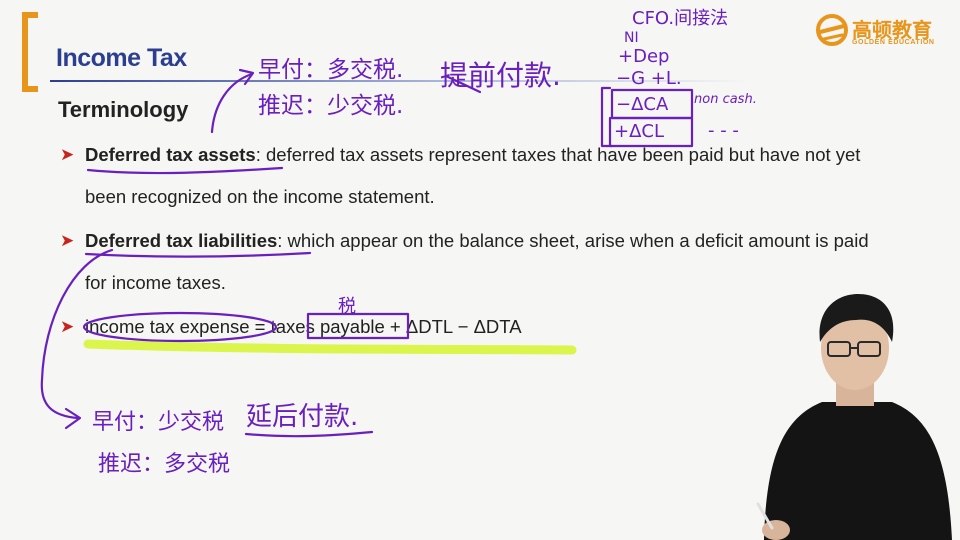 This screenshot has width=960, height=540. Describe the element at coordinates (880, 32) in the screenshot. I see `golden-education-logo: 高顿教育 GOLDEN EDUCATION` at that location.